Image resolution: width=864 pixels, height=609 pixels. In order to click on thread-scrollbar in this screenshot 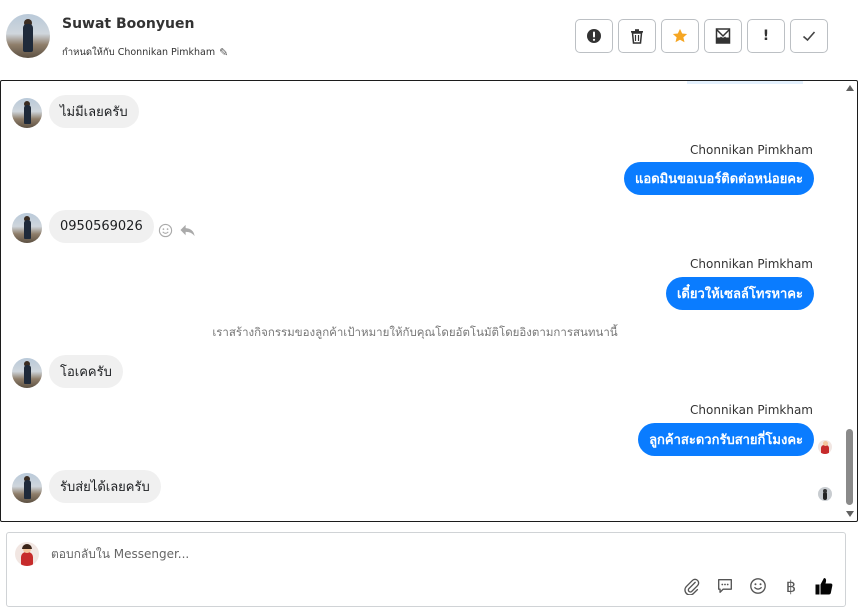, I will do `click(849, 301)`.